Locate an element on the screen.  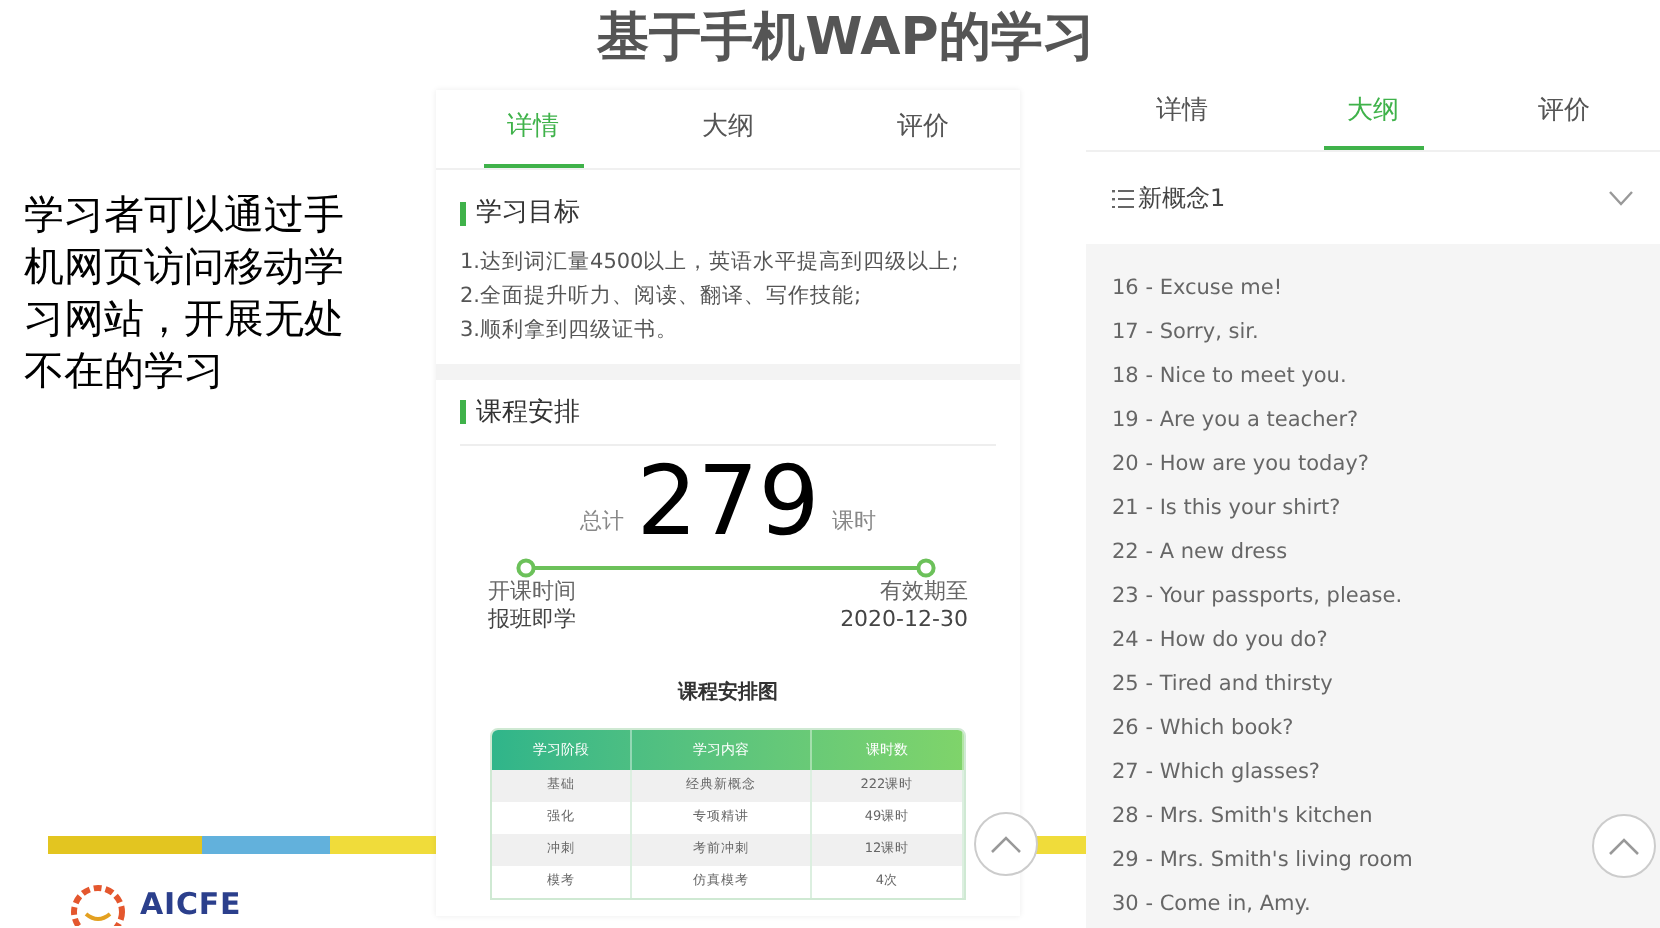
lesson-item: 16 - Excuse me! is located at coordinates (1197, 290).